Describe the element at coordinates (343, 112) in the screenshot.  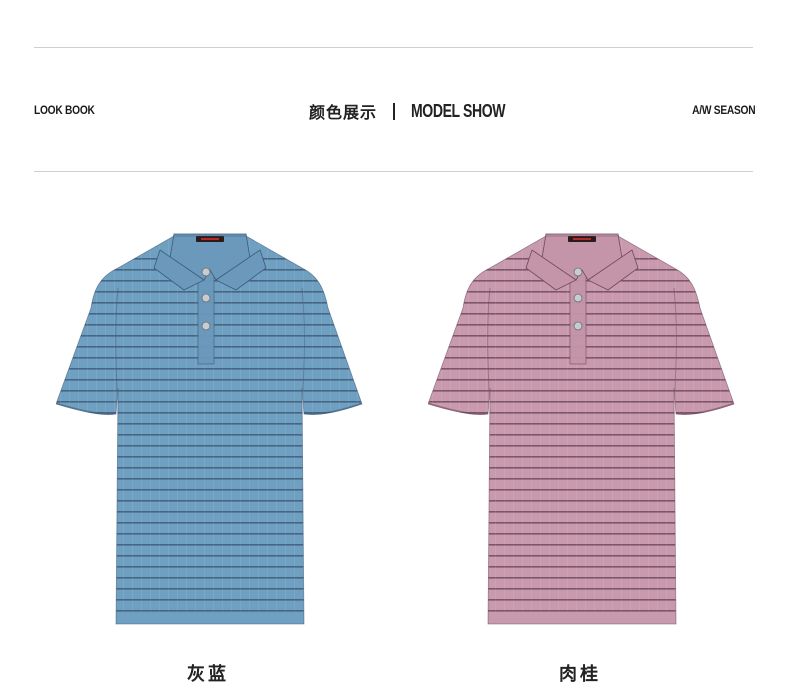
I see `section-title-cn: 颜色展示` at that location.